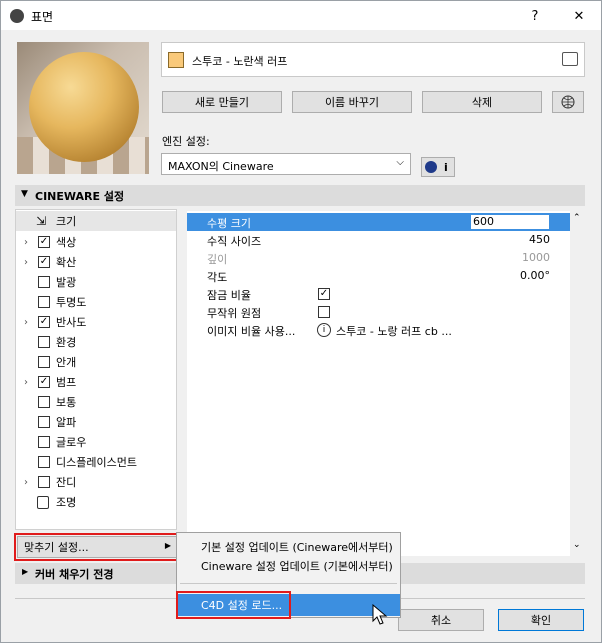 This screenshot has height=643, width=602. I want to click on close-button: ✕, so click(579, 16).